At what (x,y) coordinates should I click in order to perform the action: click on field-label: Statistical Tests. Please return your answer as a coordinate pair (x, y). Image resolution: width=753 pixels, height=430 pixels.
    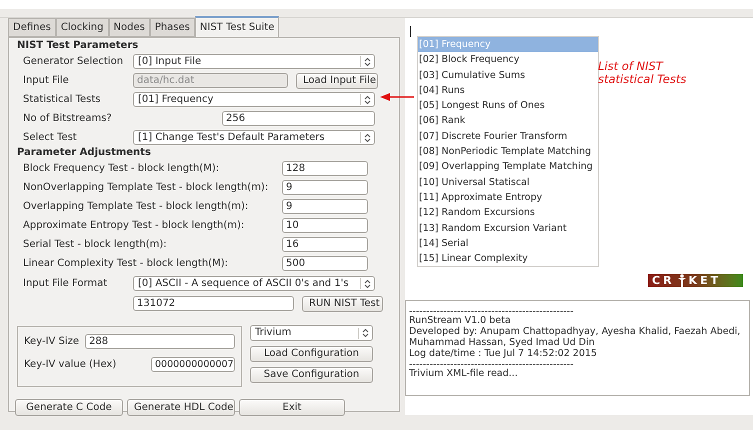
    Looking at the image, I should click on (62, 100).